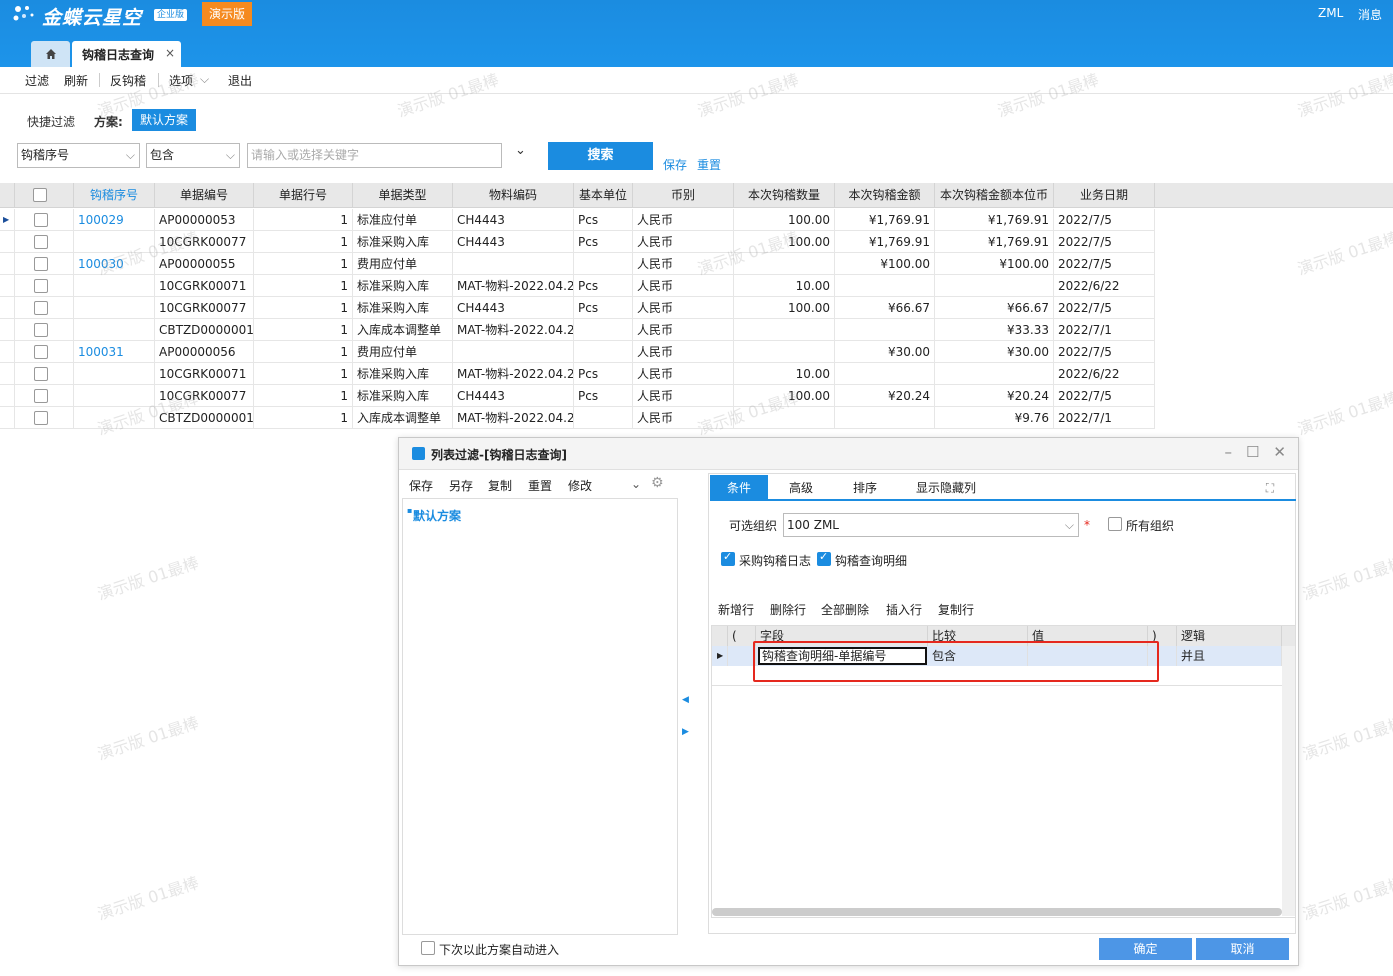  What do you see at coordinates (204, 195) in the screenshot?
I see `column-header-bill-no: 单据编号` at bounding box center [204, 195].